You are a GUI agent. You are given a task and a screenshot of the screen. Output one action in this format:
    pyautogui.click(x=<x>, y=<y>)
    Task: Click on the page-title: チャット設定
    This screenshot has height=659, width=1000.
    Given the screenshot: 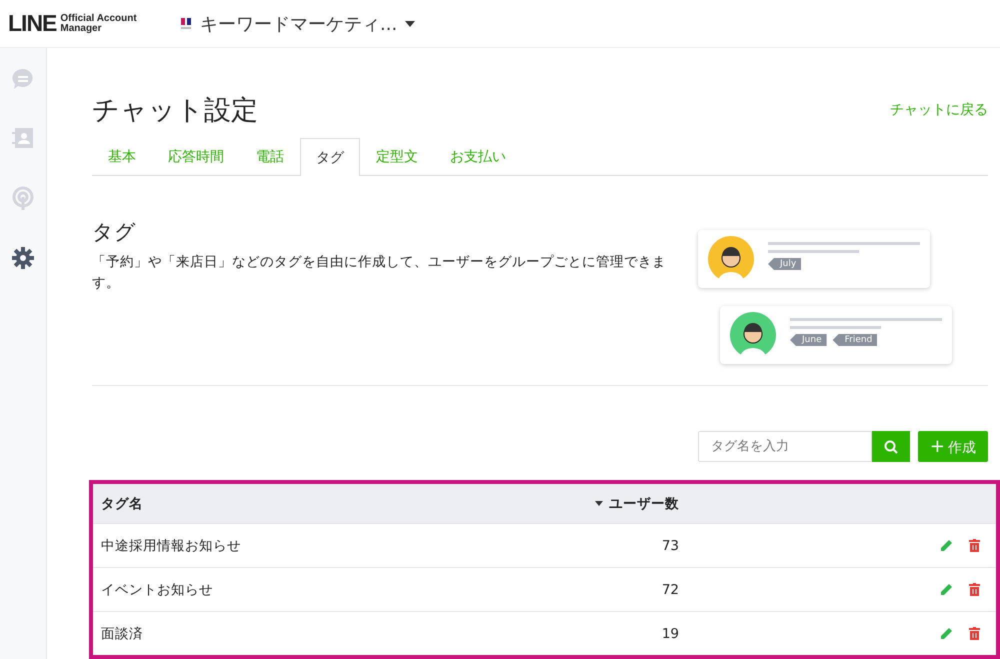 What is the action you would take?
    pyautogui.click(x=175, y=111)
    